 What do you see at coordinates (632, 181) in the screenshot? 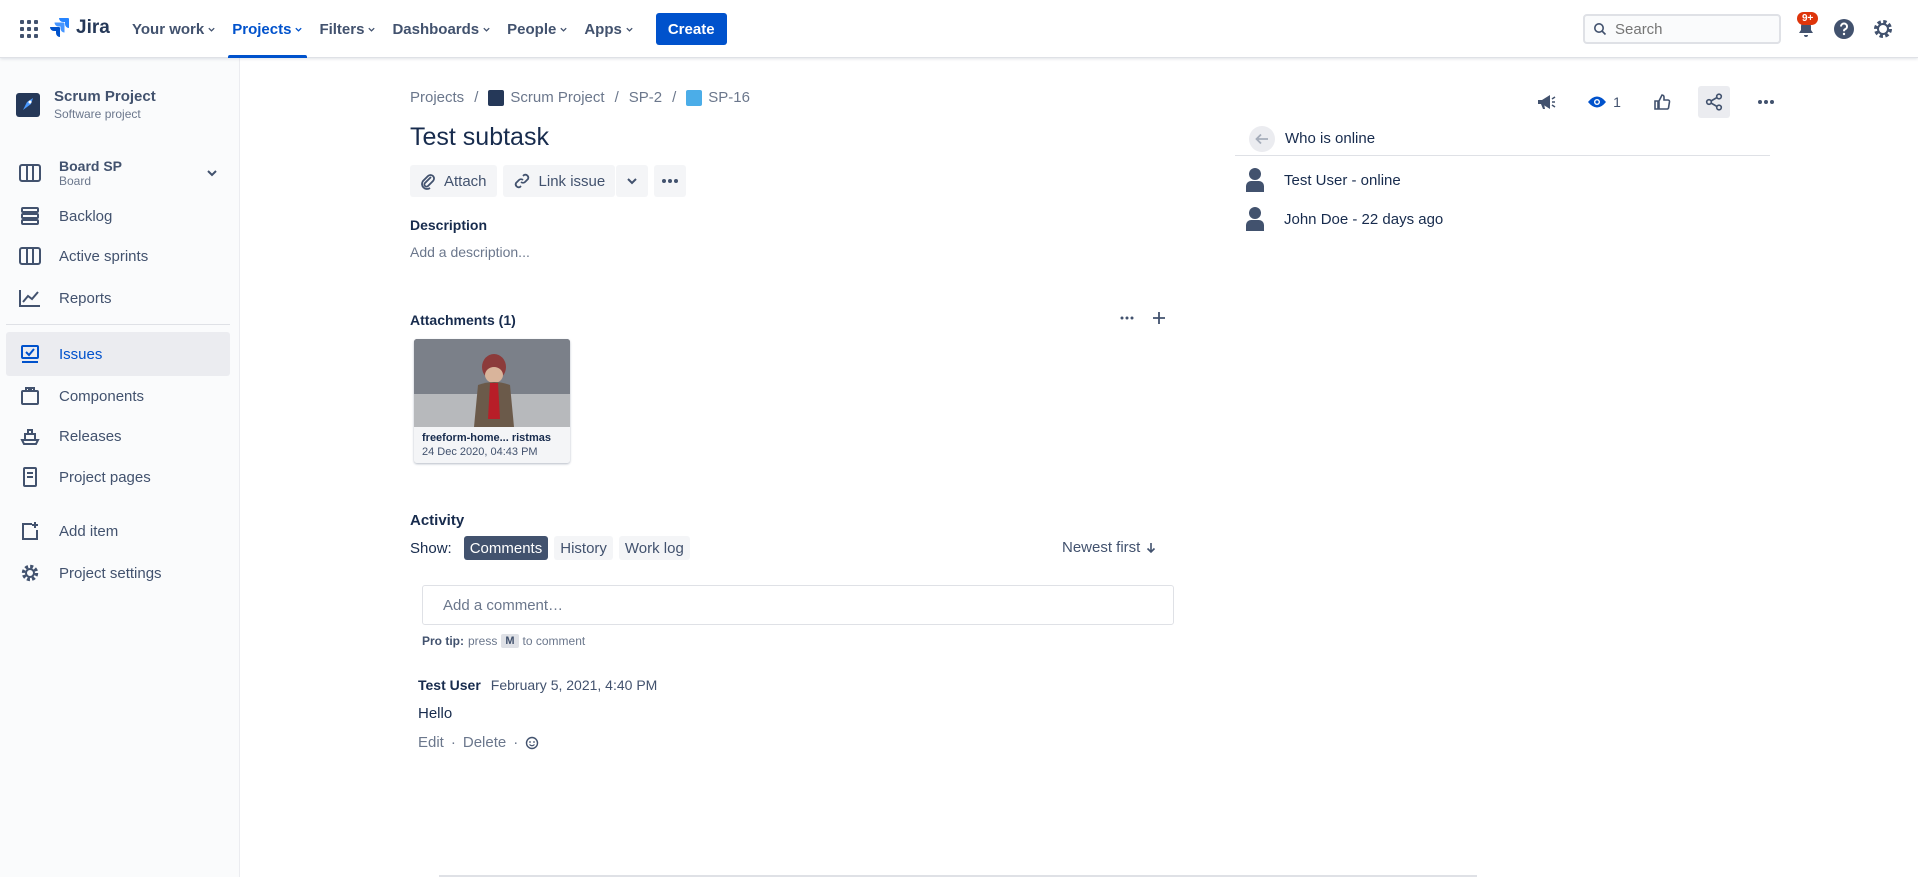
I see `link-issue-dropdown-button` at bounding box center [632, 181].